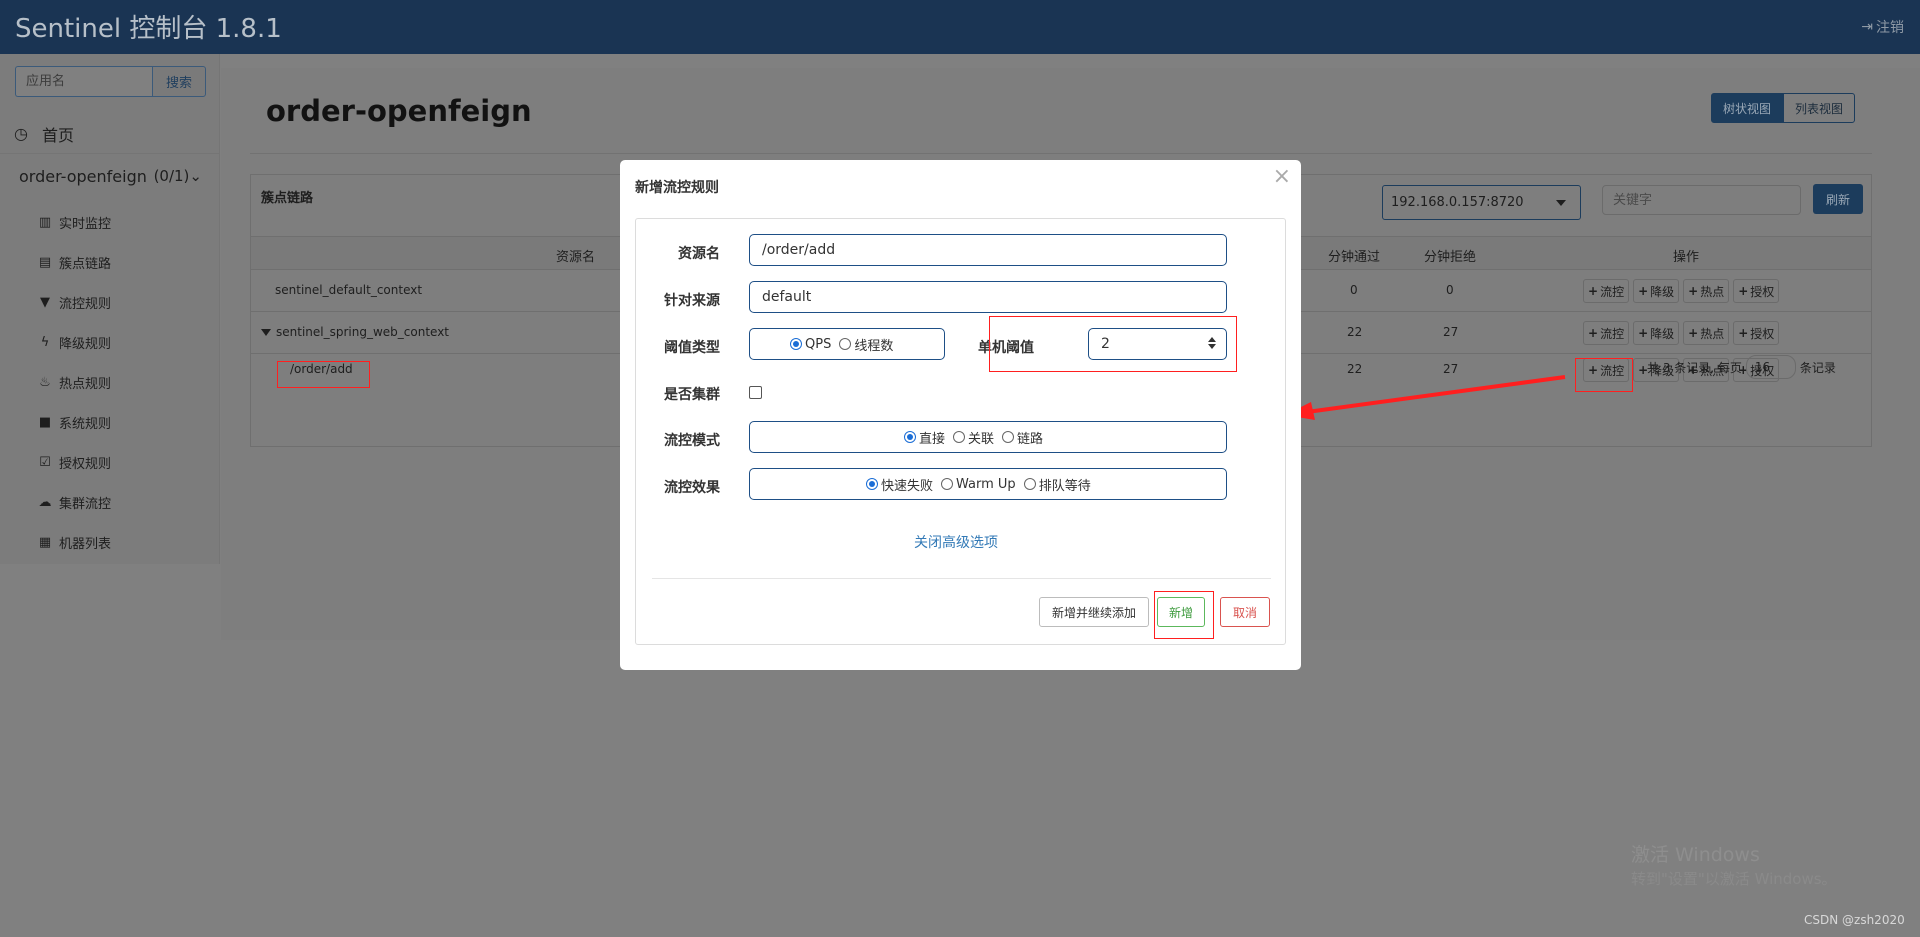 The image size is (1920, 937). I want to click on sidebar-app-order-openfeign: order-openfeign (0/1)⌄, so click(110, 176).